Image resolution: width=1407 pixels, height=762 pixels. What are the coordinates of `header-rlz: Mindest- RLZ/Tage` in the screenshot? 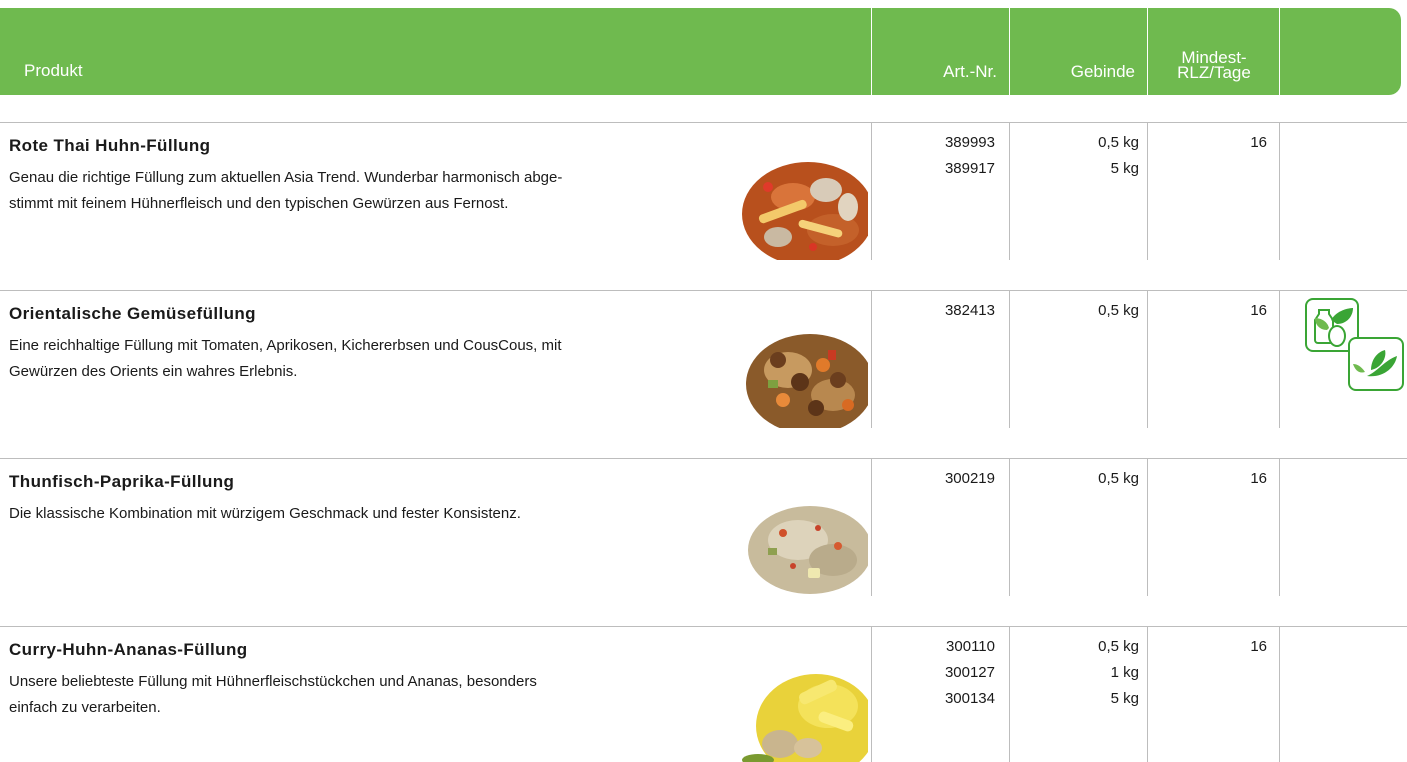 It's located at (1213, 51).